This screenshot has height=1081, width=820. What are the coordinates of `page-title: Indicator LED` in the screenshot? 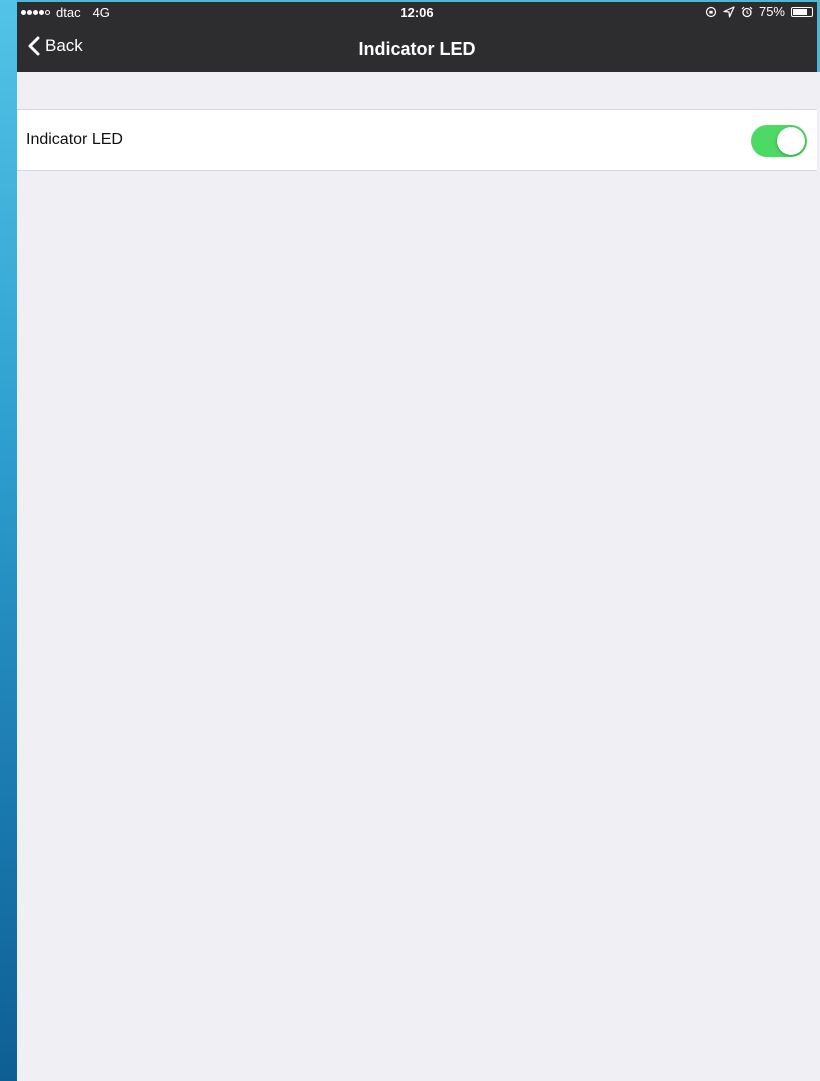 It's located at (417, 49).